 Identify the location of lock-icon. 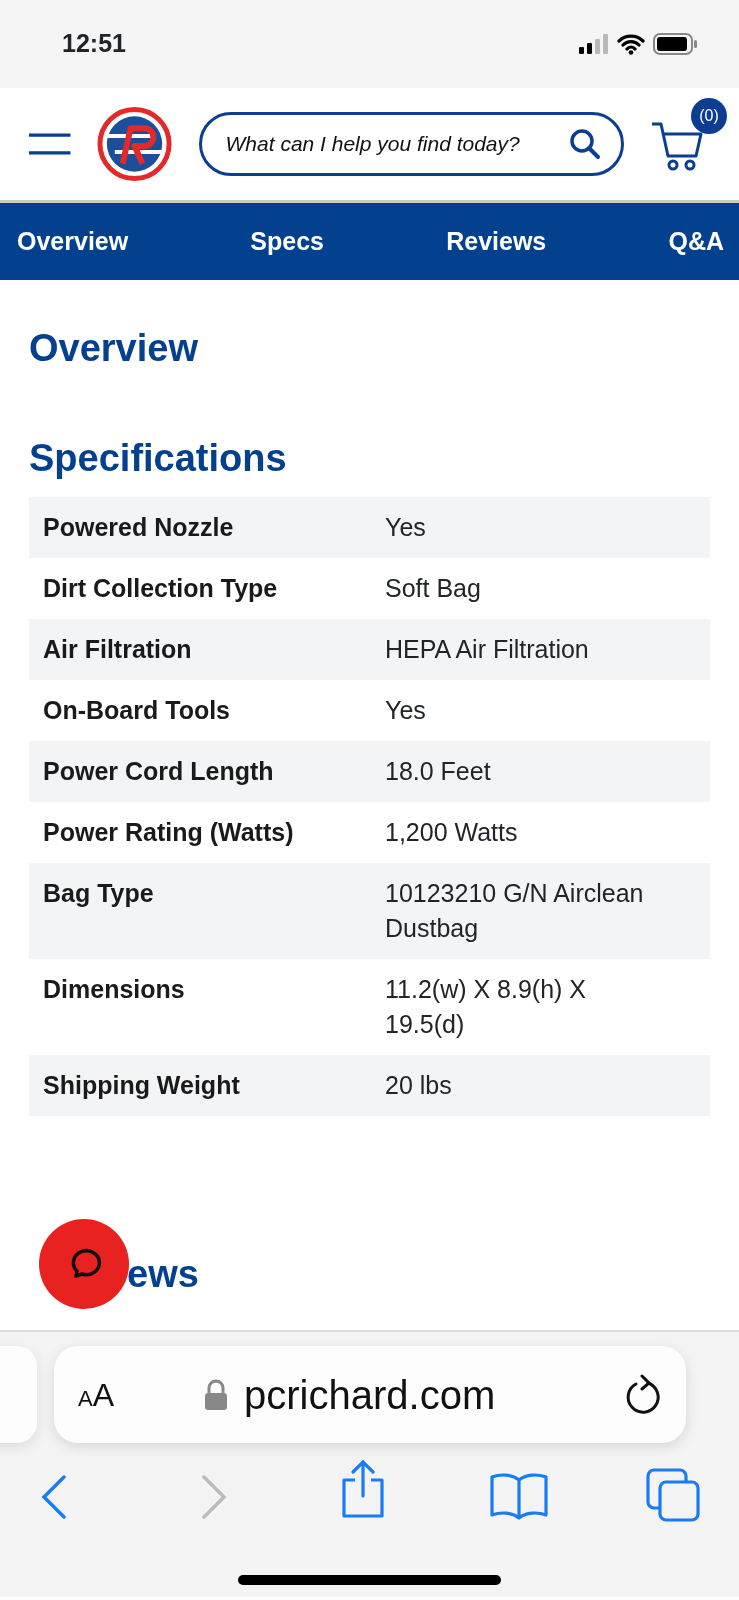
(216, 1394).